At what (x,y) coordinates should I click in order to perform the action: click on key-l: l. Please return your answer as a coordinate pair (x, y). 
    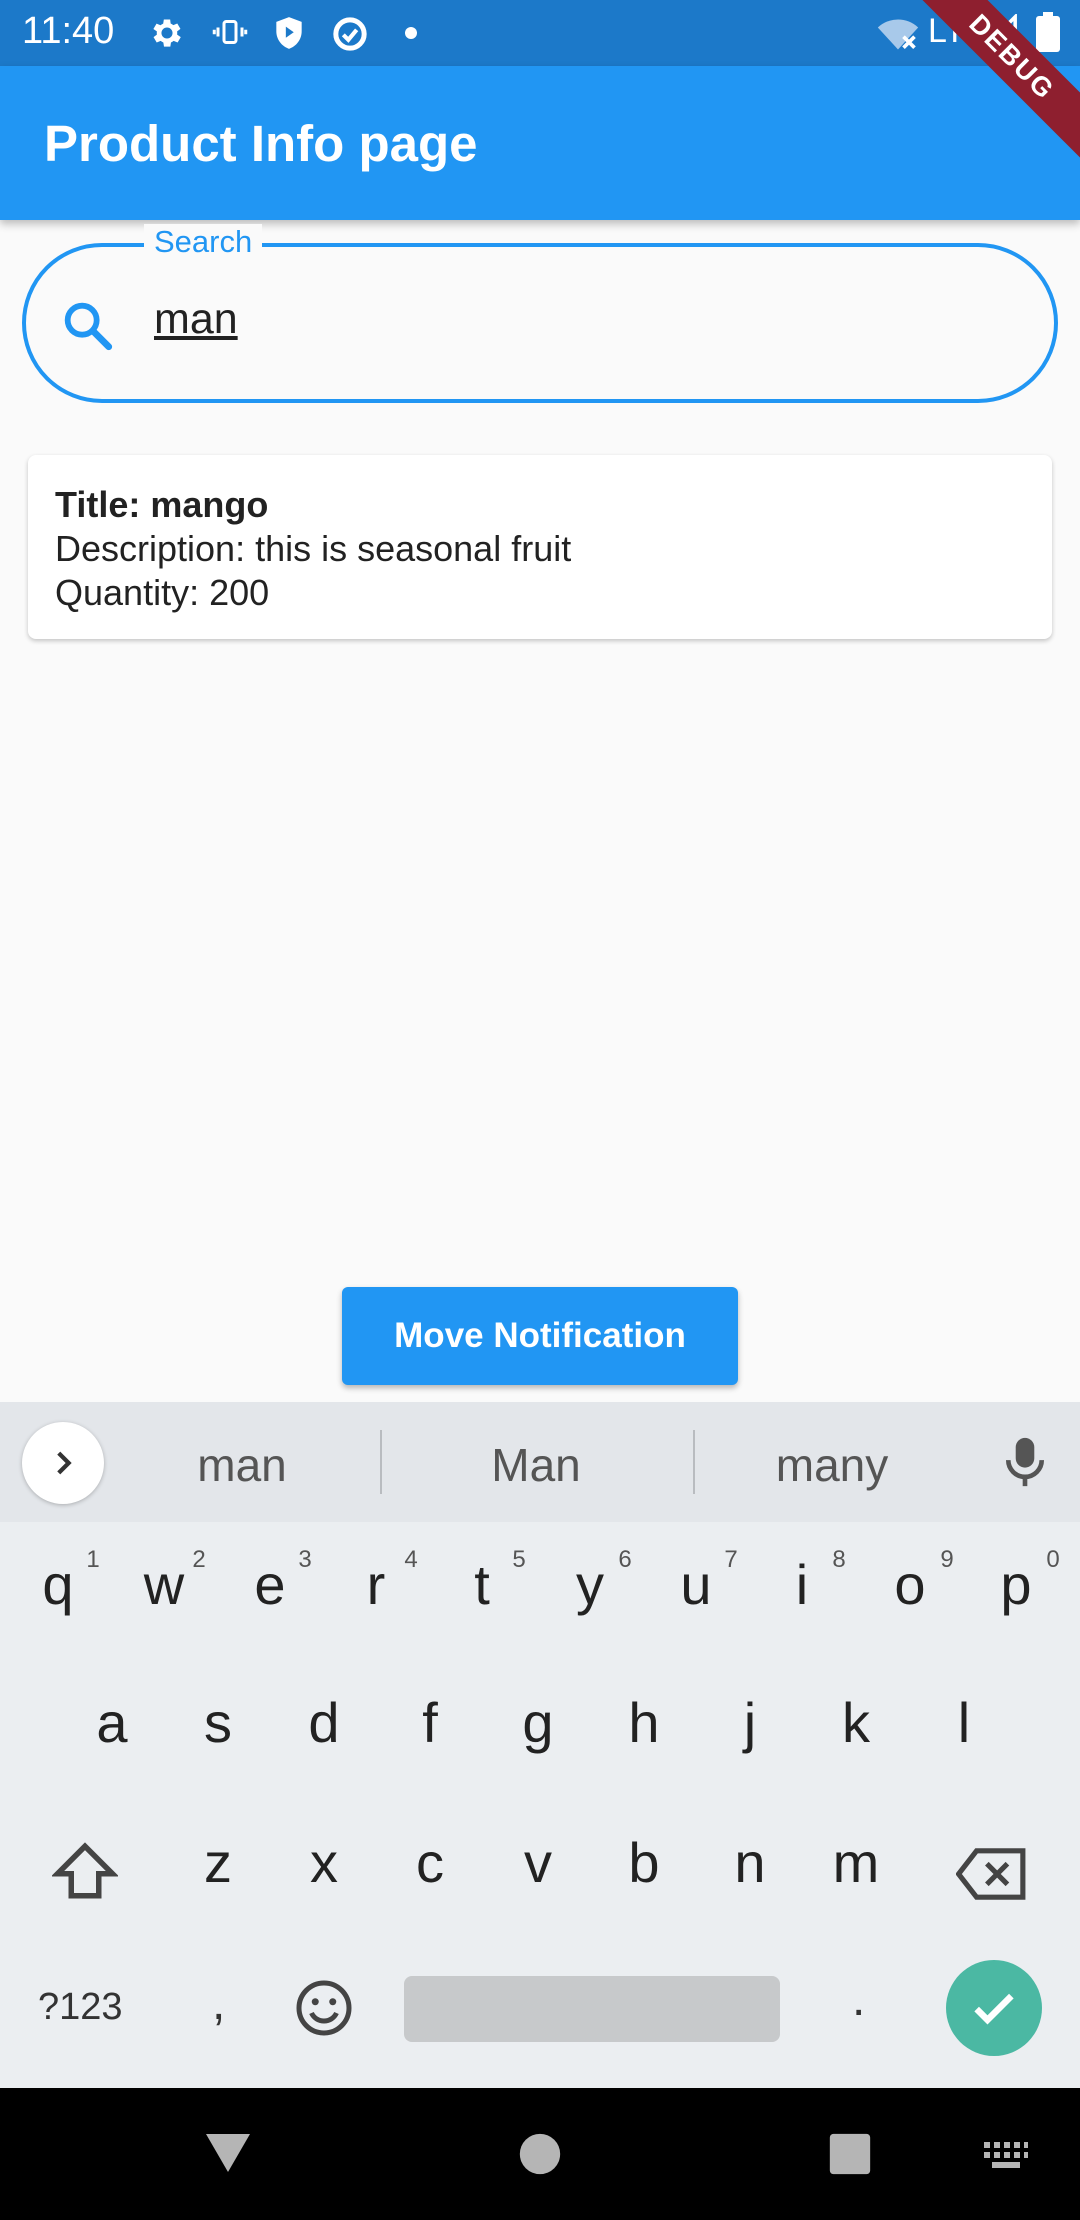
    Looking at the image, I should click on (964, 1722).